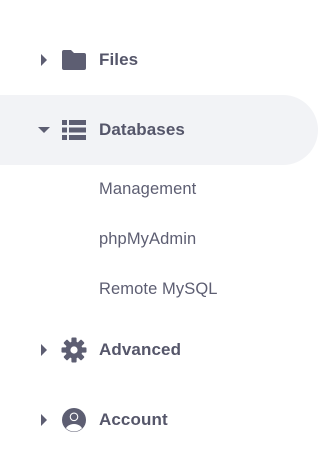 Image resolution: width=331 pixels, height=463 pixels. Describe the element at coordinates (147, 189) in the screenshot. I see `sidebar-subitem-management: Management` at that location.